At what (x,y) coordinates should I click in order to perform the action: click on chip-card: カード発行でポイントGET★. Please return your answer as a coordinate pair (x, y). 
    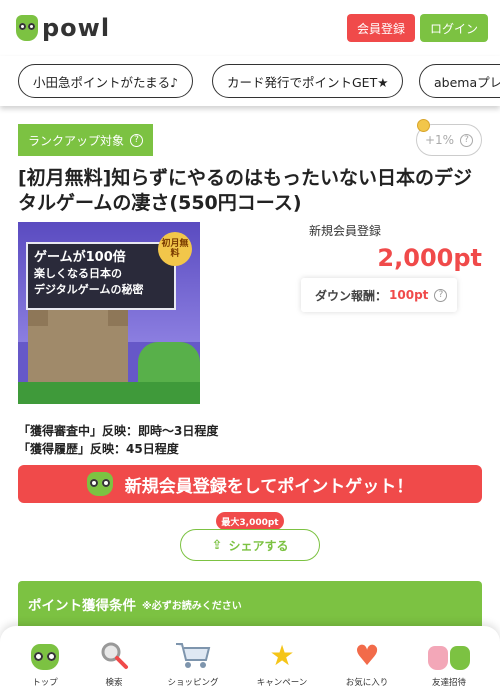
    Looking at the image, I should click on (308, 81).